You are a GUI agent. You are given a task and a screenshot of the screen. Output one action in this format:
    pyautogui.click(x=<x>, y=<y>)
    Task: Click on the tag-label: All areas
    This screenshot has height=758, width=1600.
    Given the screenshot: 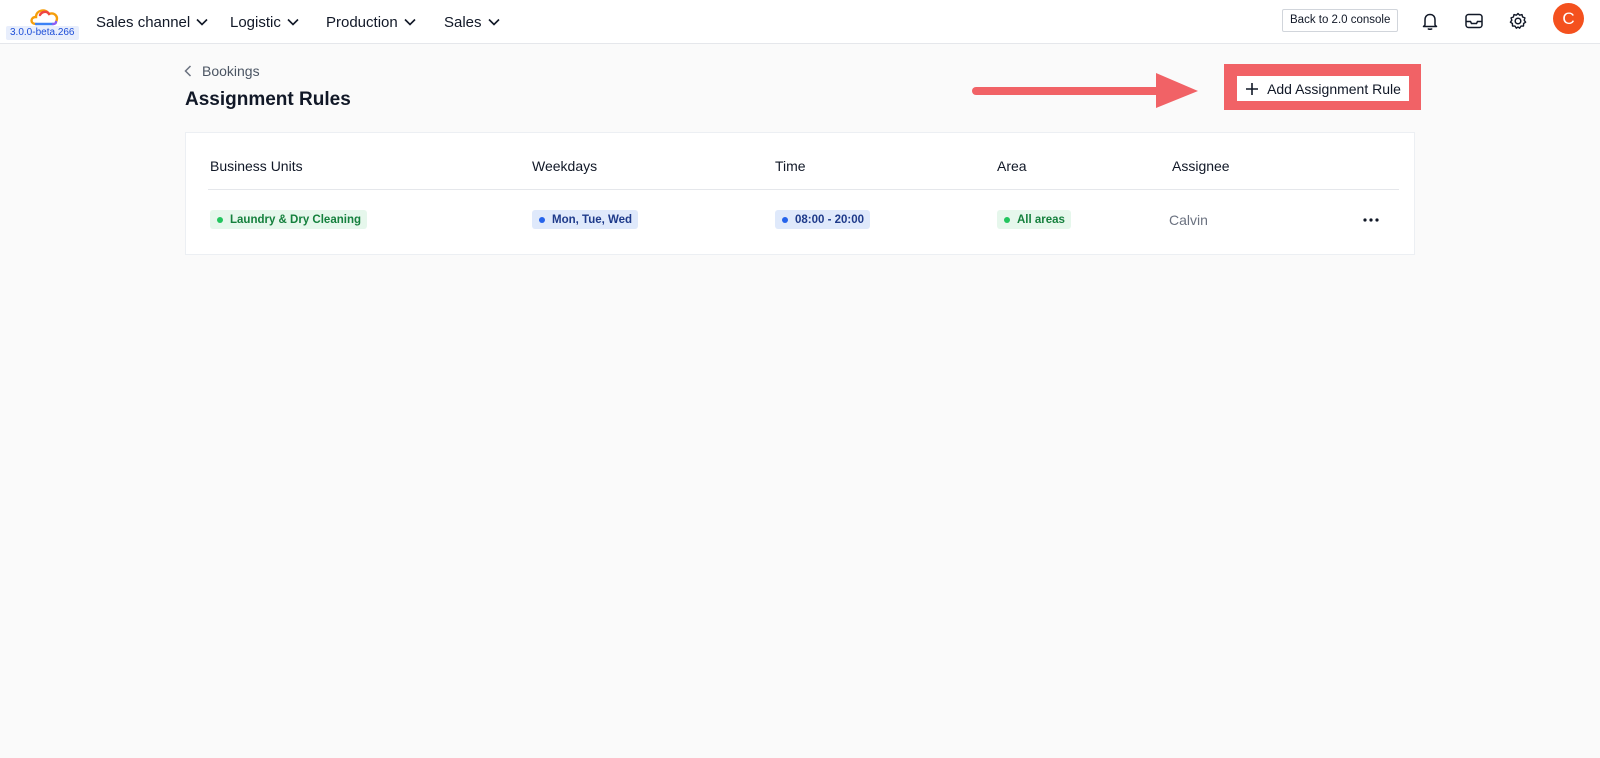 What is the action you would take?
    pyautogui.click(x=1041, y=219)
    